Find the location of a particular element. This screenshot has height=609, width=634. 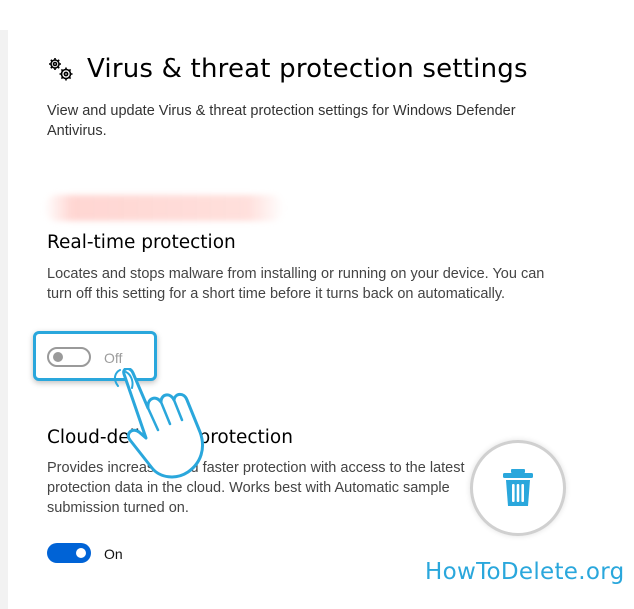

delete-badge is located at coordinates (518, 488).